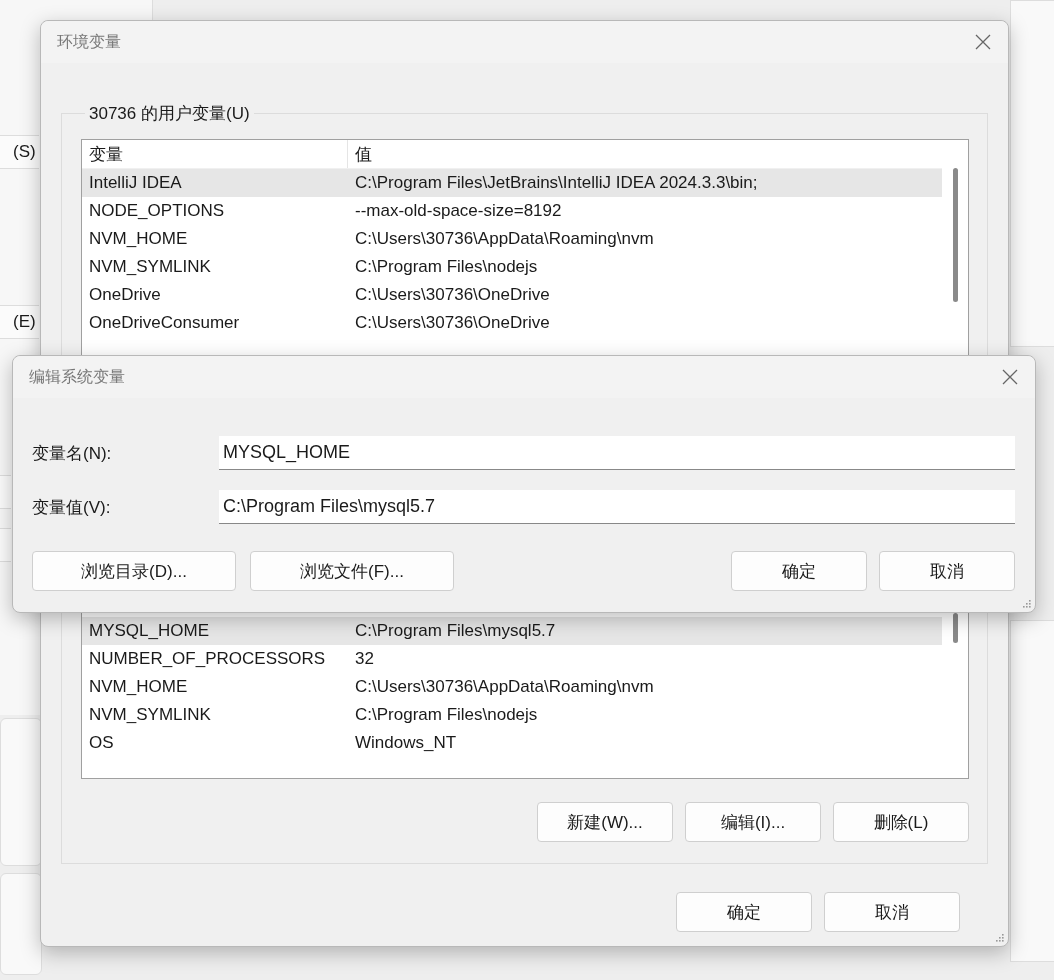 Image resolution: width=1054 pixels, height=980 pixels. Describe the element at coordinates (77, 376) in the screenshot. I see `window-title: 编辑系统变量` at that location.